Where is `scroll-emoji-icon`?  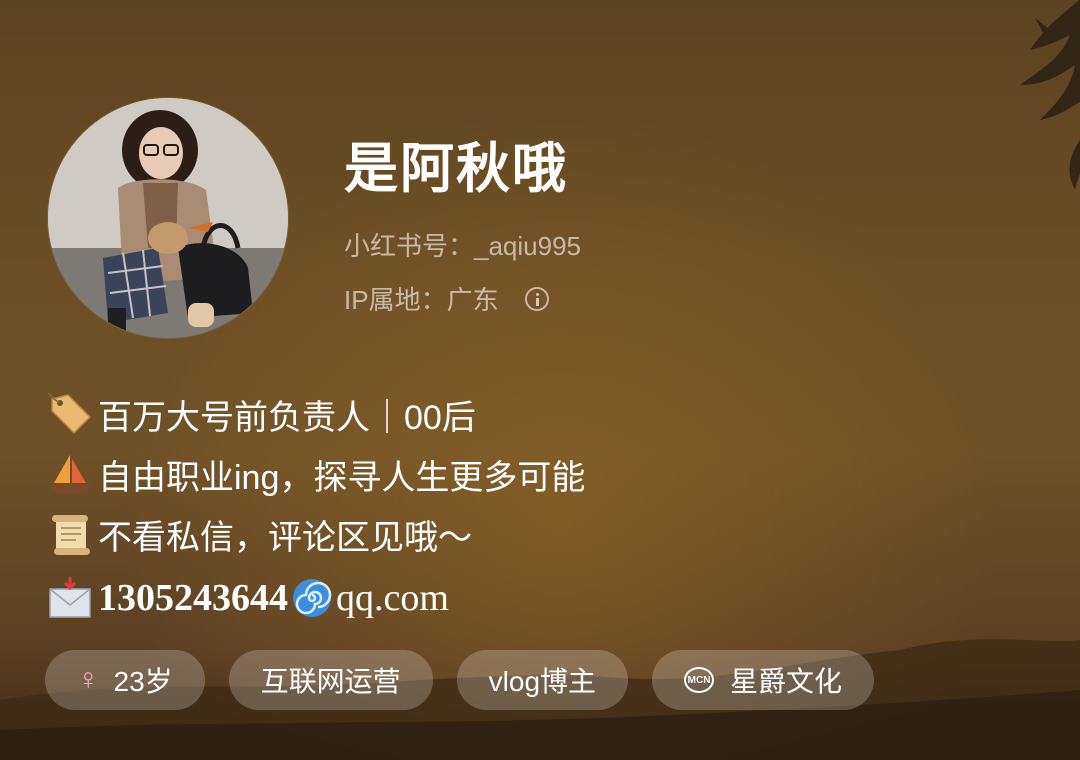 scroll-emoji-icon is located at coordinates (71, 535).